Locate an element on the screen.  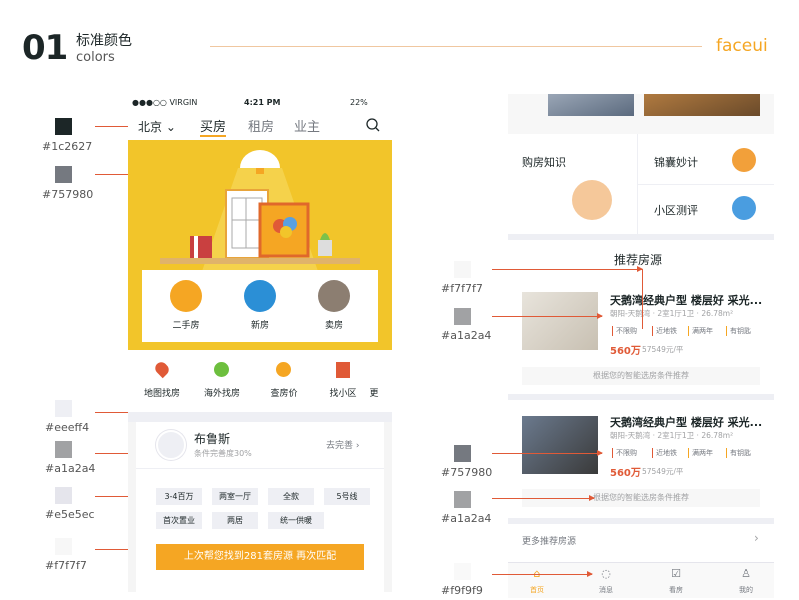
section-number: 01 is located at coordinates (45, 48).